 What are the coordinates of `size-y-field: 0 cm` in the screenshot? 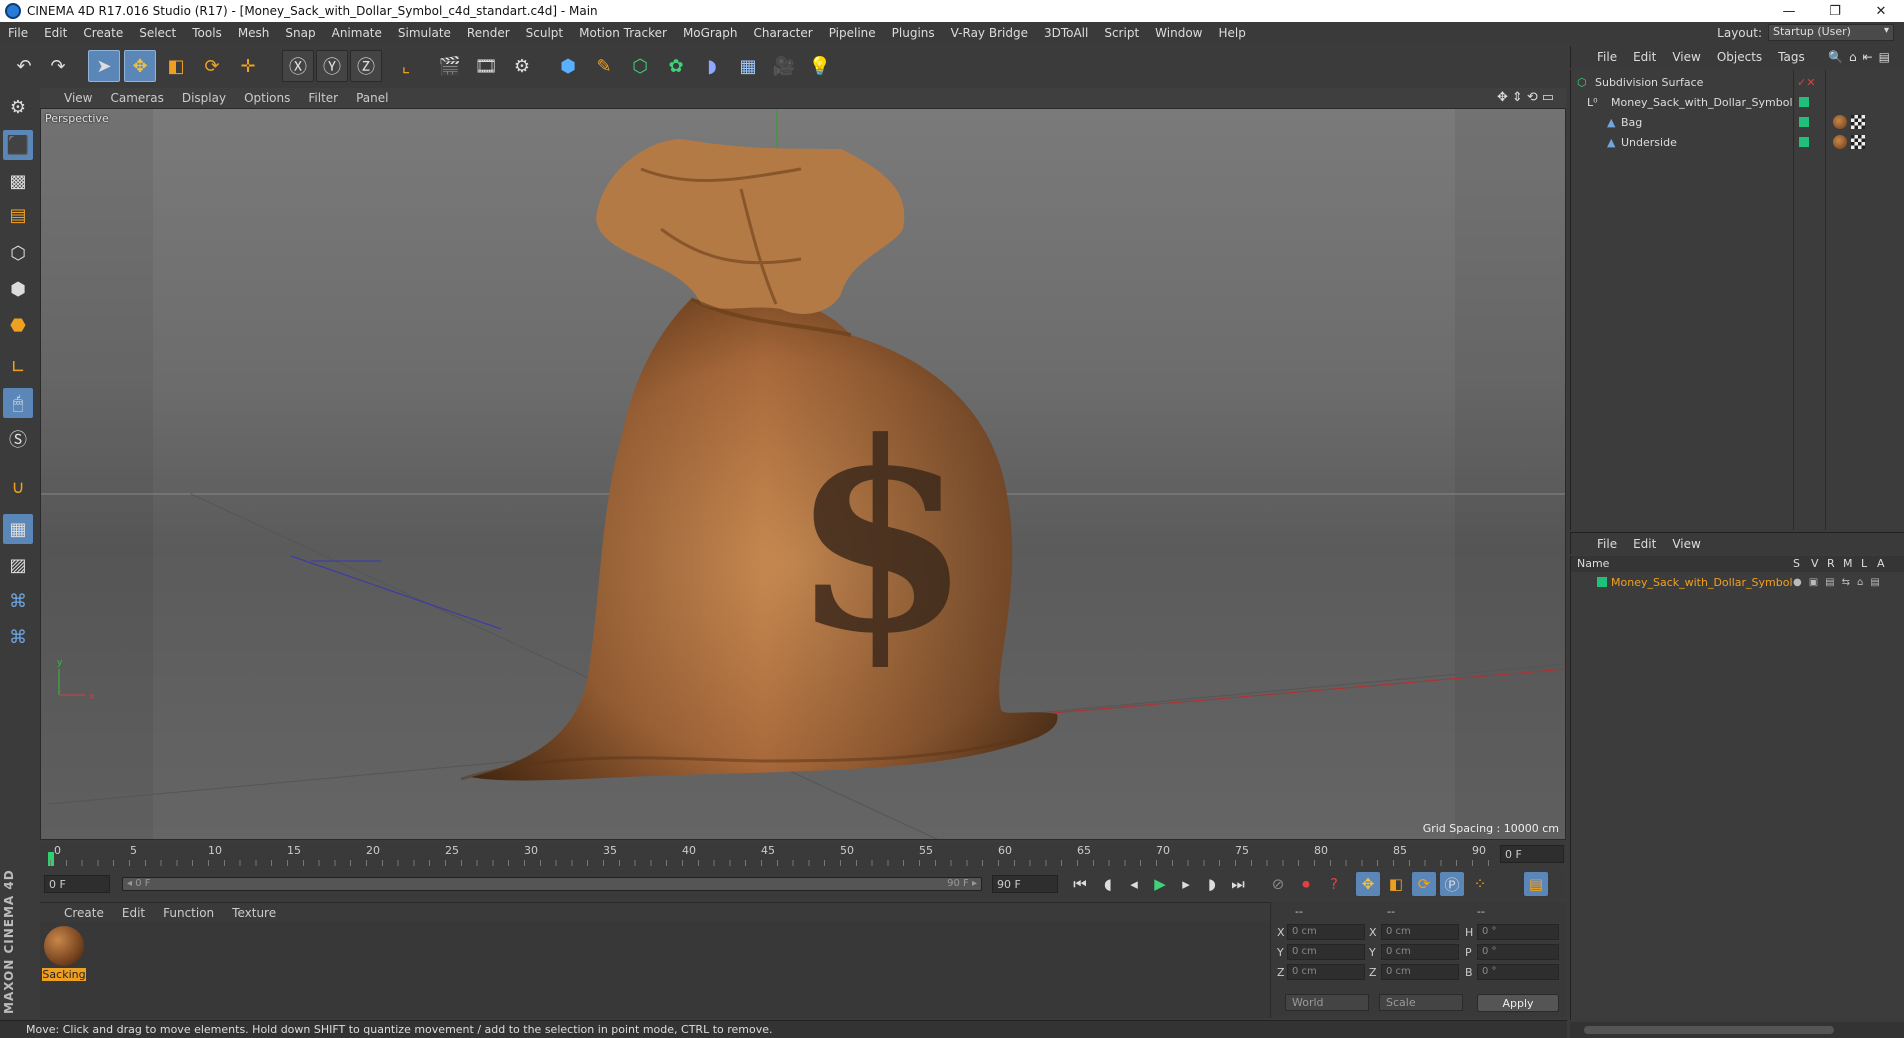 It's located at (1420, 952).